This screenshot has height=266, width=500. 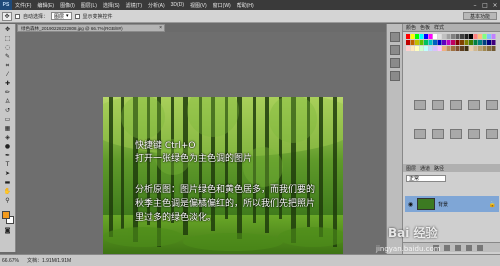 What do you see at coordinates (492, 105) in the screenshot?
I see `vibrance-adjust-icon` at bounding box center [492, 105].